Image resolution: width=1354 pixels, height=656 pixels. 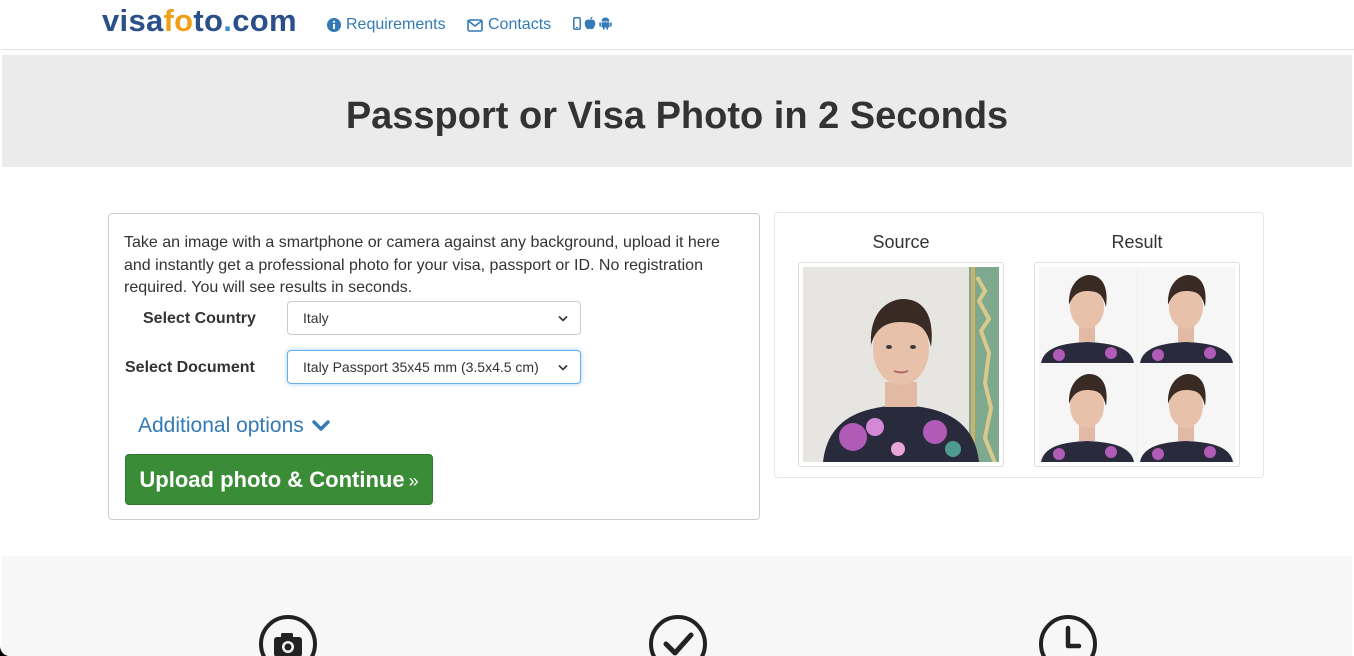 I want to click on result-title: Result, so click(x=1137, y=242).